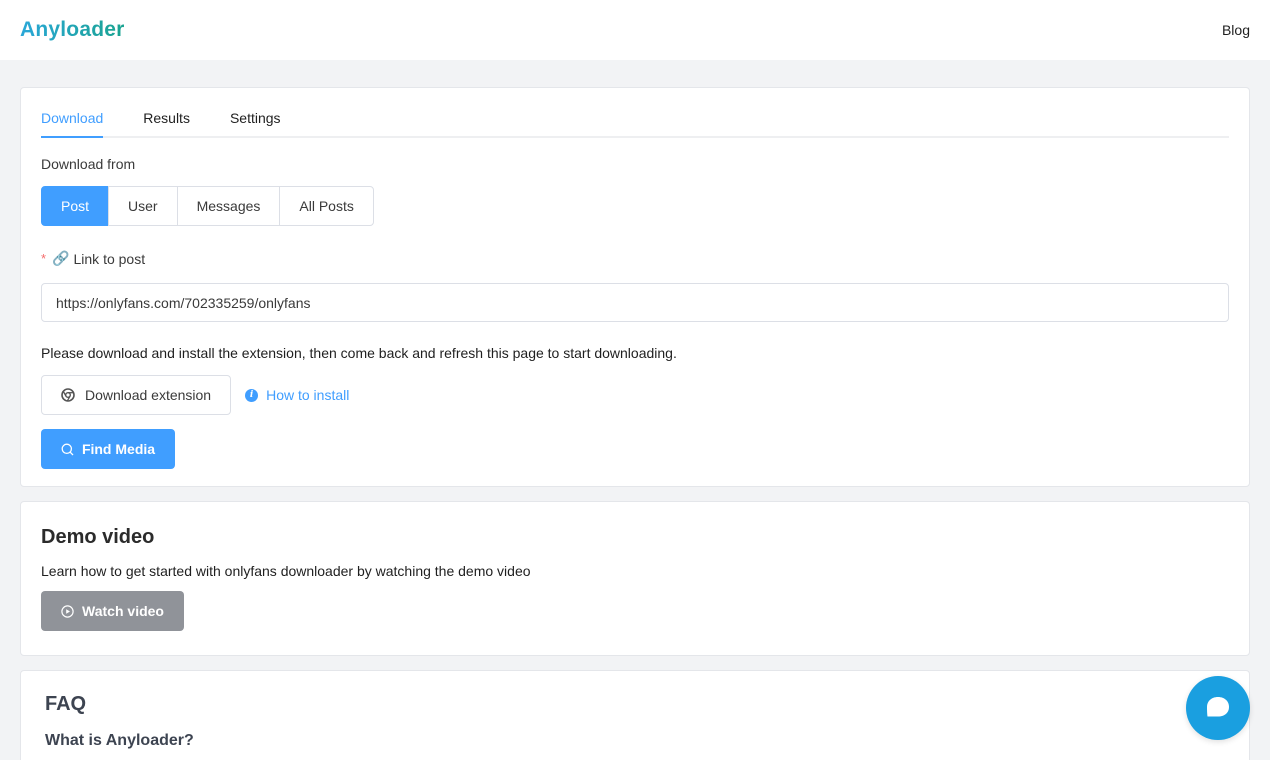 The height and width of the screenshot is (760, 1270). What do you see at coordinates (66, 704) in the screenshot?
I see `faq-title: FAQ` at bounding box center [66, 704].